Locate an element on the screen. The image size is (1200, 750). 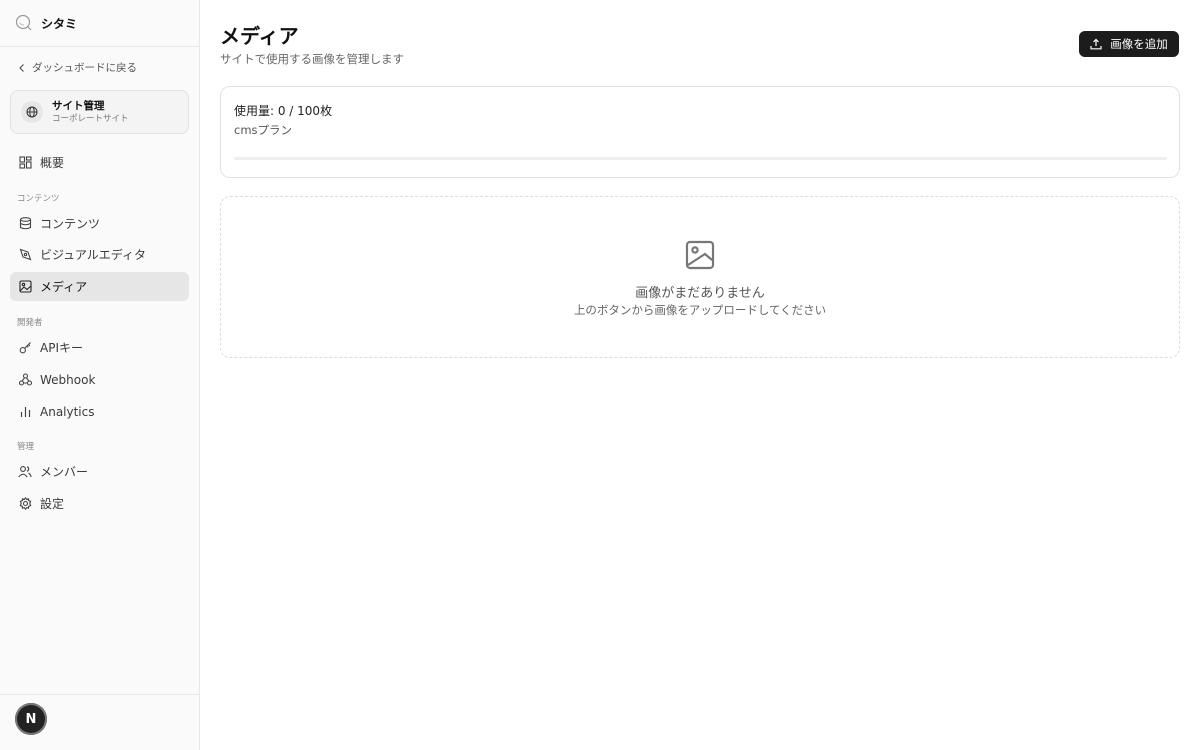
sidebar-item-label: 概要 is located at coordinates (52, 163).